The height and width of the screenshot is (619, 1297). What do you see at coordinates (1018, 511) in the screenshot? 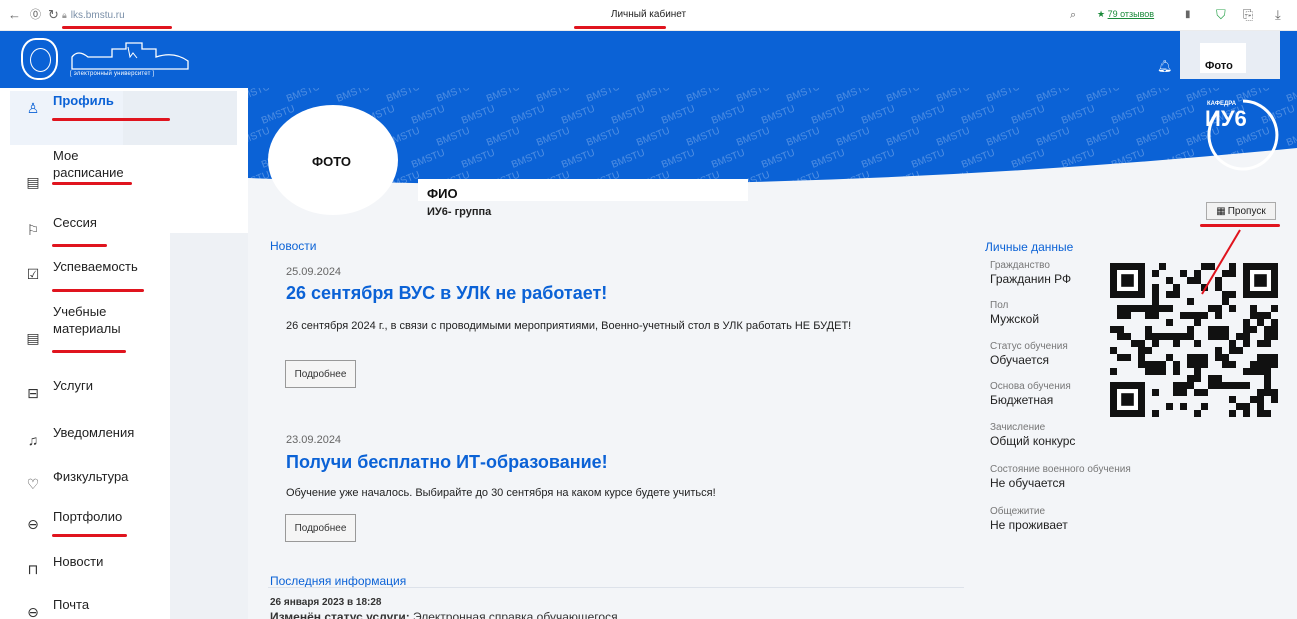
I see `personal-field-label: Общежитие` at bounding box center [1018, 511].